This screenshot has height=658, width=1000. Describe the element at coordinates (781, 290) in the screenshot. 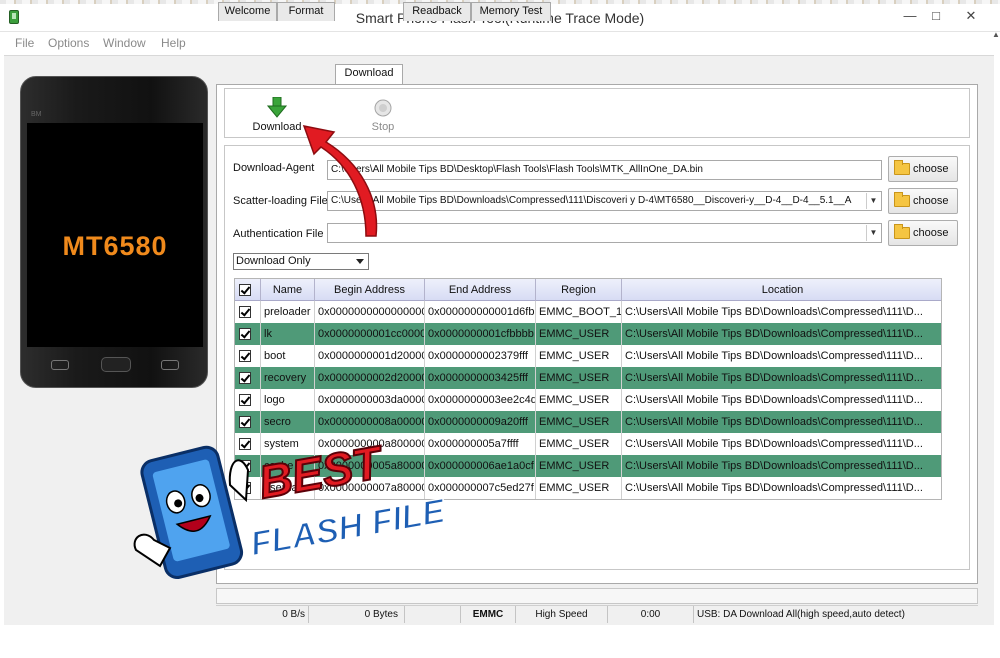

I see `col-location: Location` at that location.